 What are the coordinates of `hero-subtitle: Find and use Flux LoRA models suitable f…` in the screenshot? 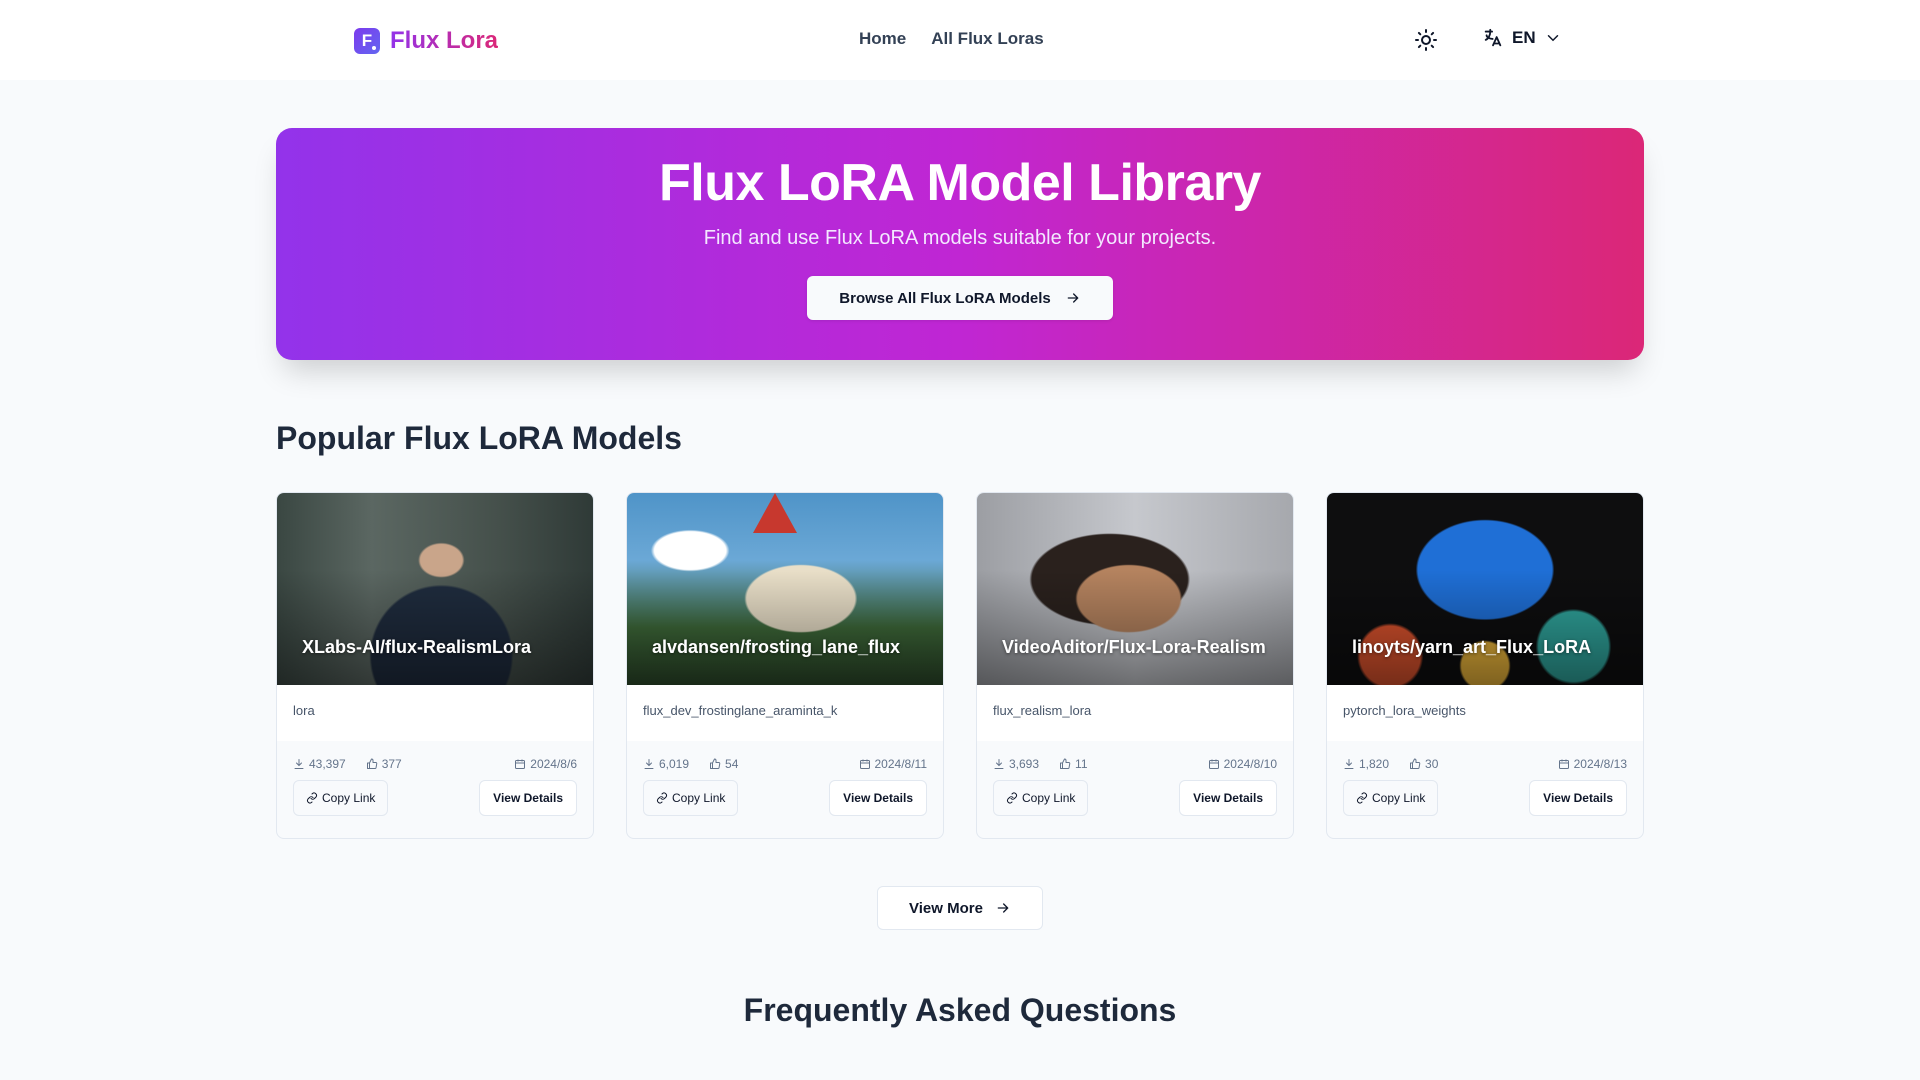 It's located at (960, 238).